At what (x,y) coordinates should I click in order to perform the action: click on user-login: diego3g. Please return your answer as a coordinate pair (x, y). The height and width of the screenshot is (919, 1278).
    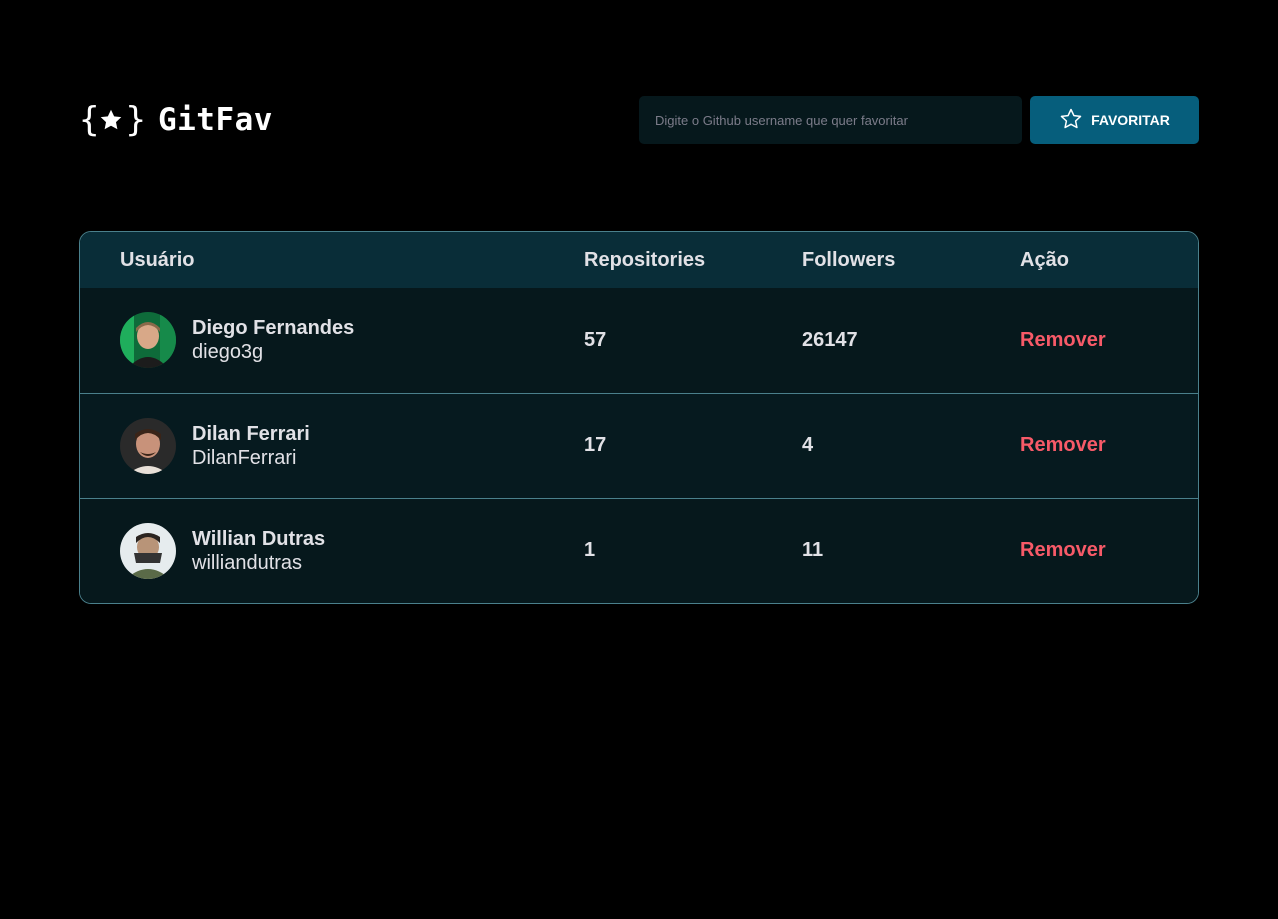
    Looking at the image, I should click on (273, 352).